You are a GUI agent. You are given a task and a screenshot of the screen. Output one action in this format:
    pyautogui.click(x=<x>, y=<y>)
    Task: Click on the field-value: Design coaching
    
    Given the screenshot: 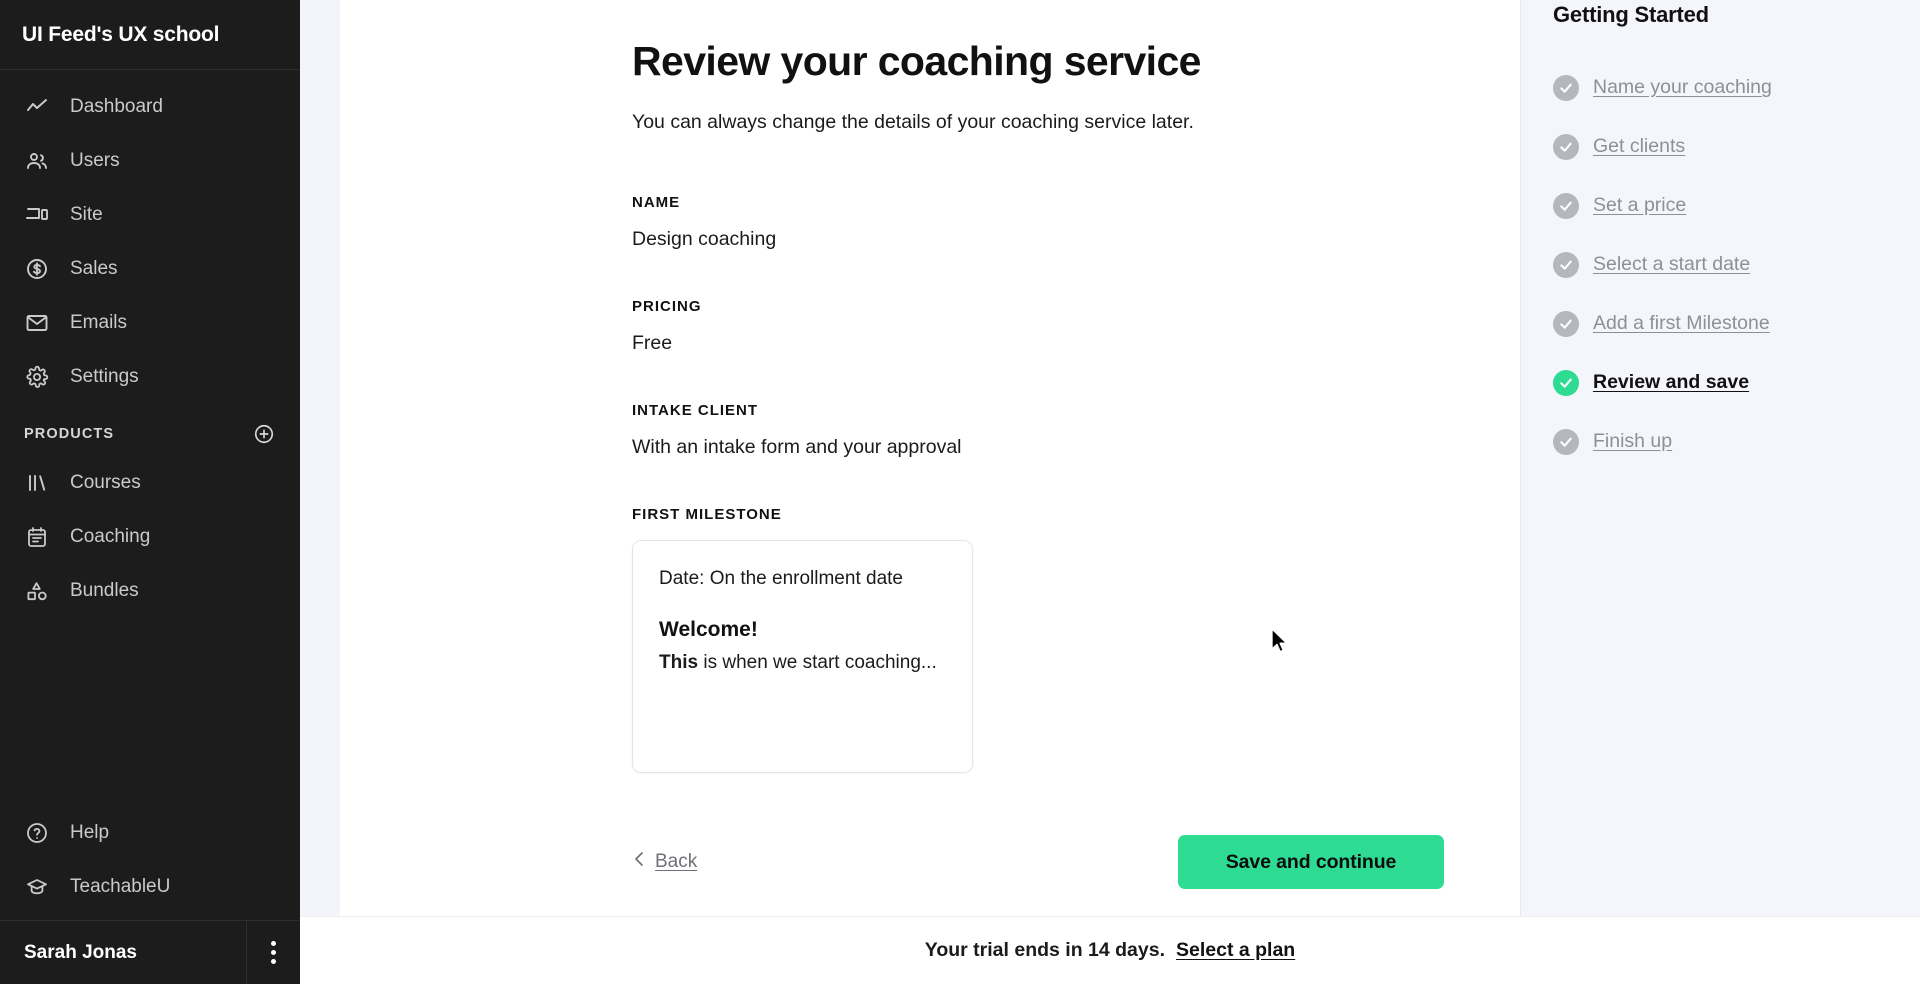 What is the action you would take?
    pyautogui.click(x=704, y=239)
    